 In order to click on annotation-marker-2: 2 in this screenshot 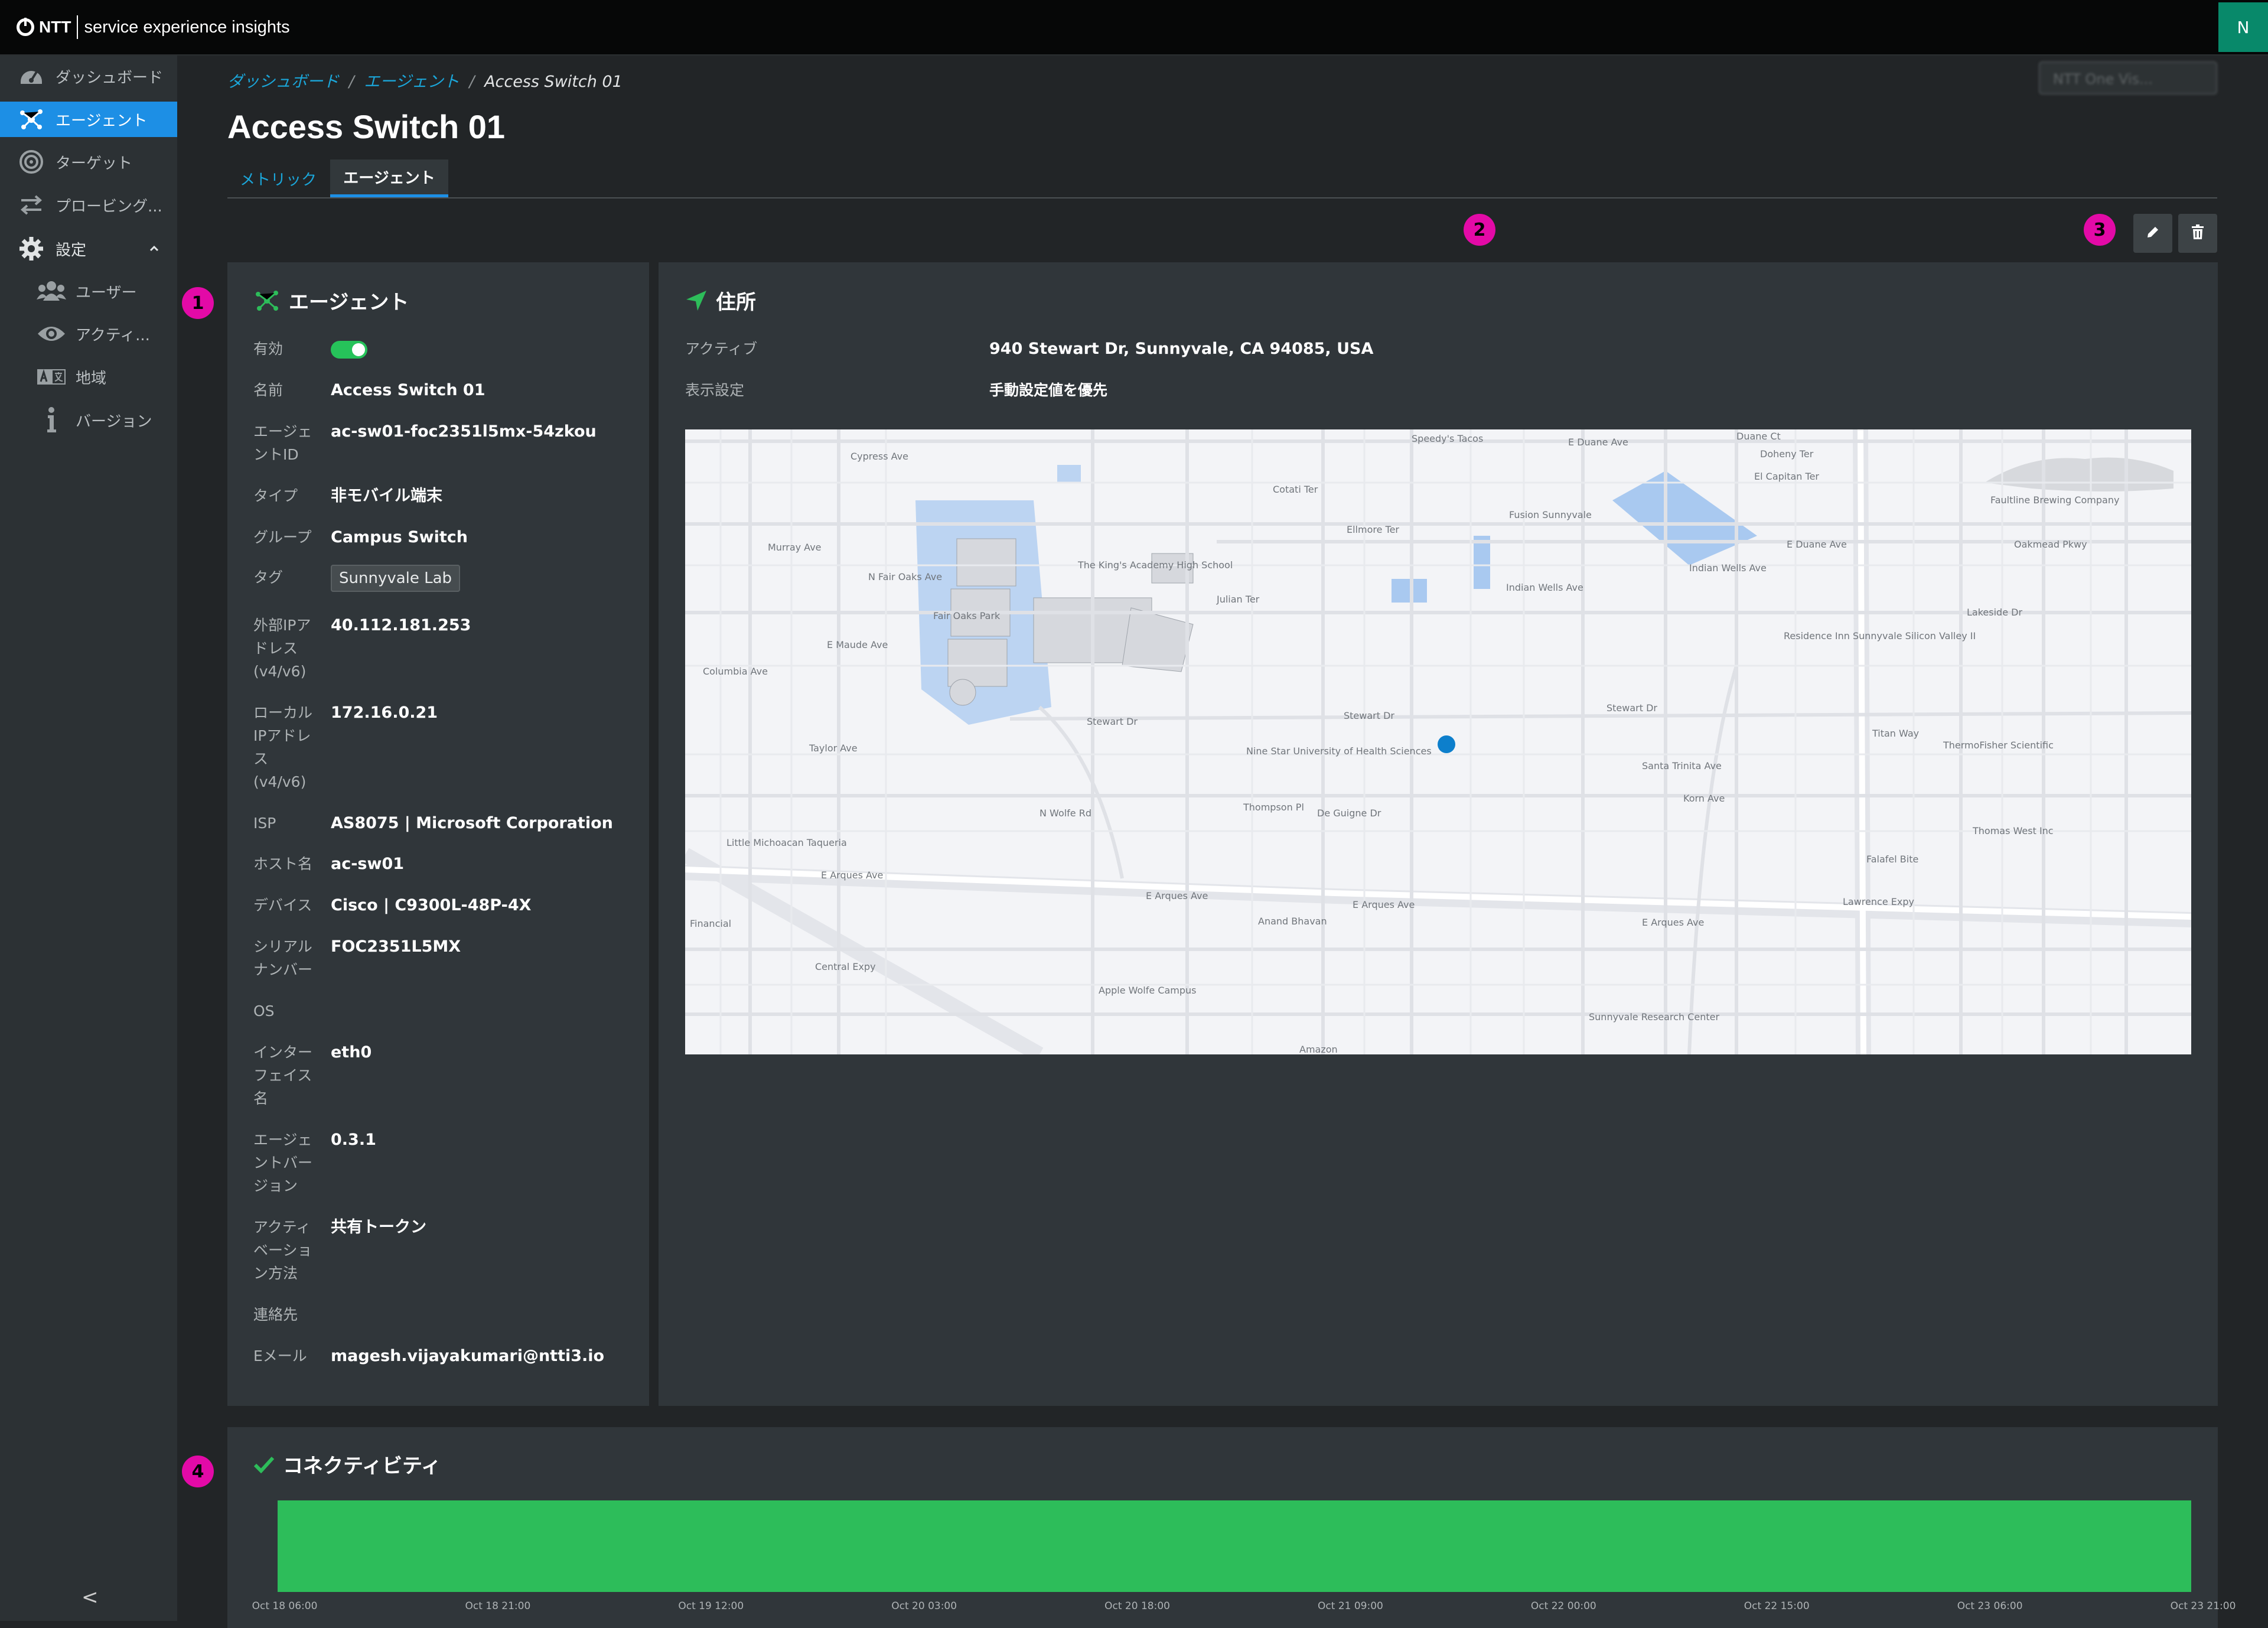, I will do `click(1479, 230)`.